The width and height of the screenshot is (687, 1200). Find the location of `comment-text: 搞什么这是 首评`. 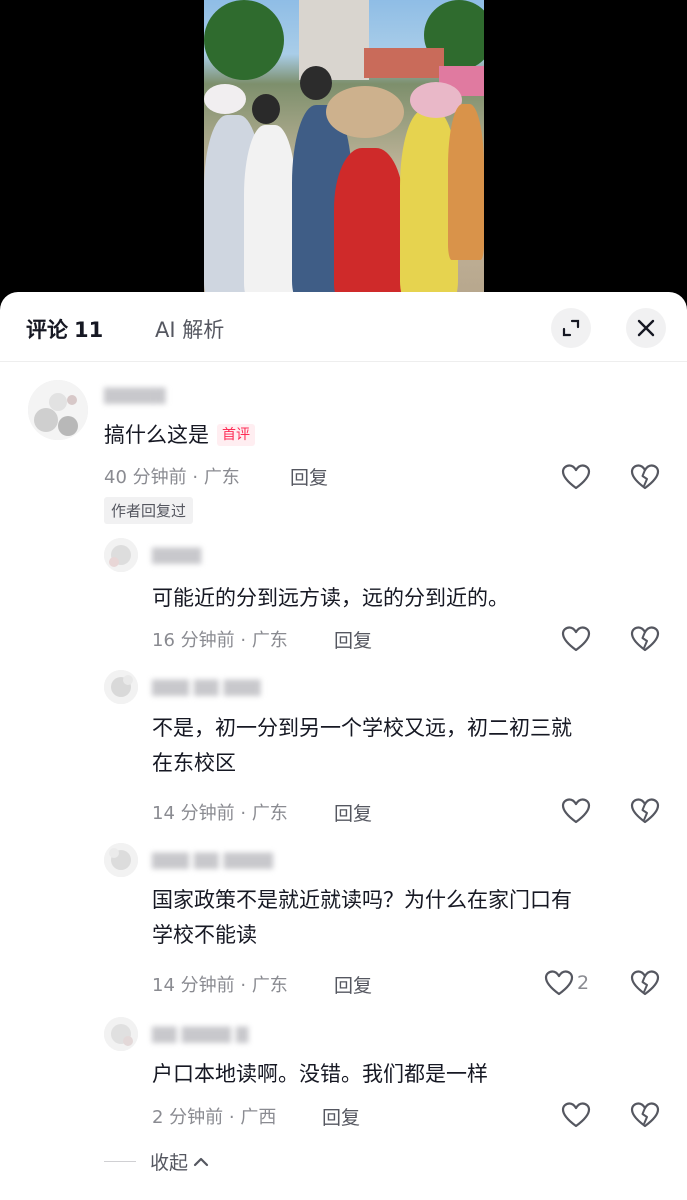

comment-text: 搞什么这是 首评 is located at coordinates (179, 435).